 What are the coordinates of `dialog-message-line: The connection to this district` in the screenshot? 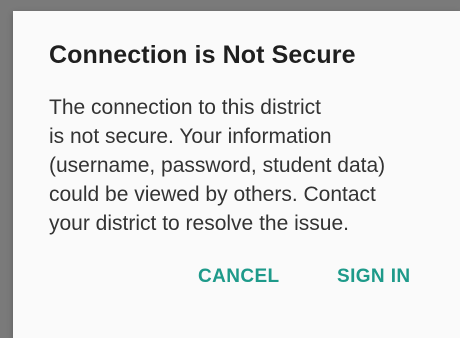 It's located at (185, 107).